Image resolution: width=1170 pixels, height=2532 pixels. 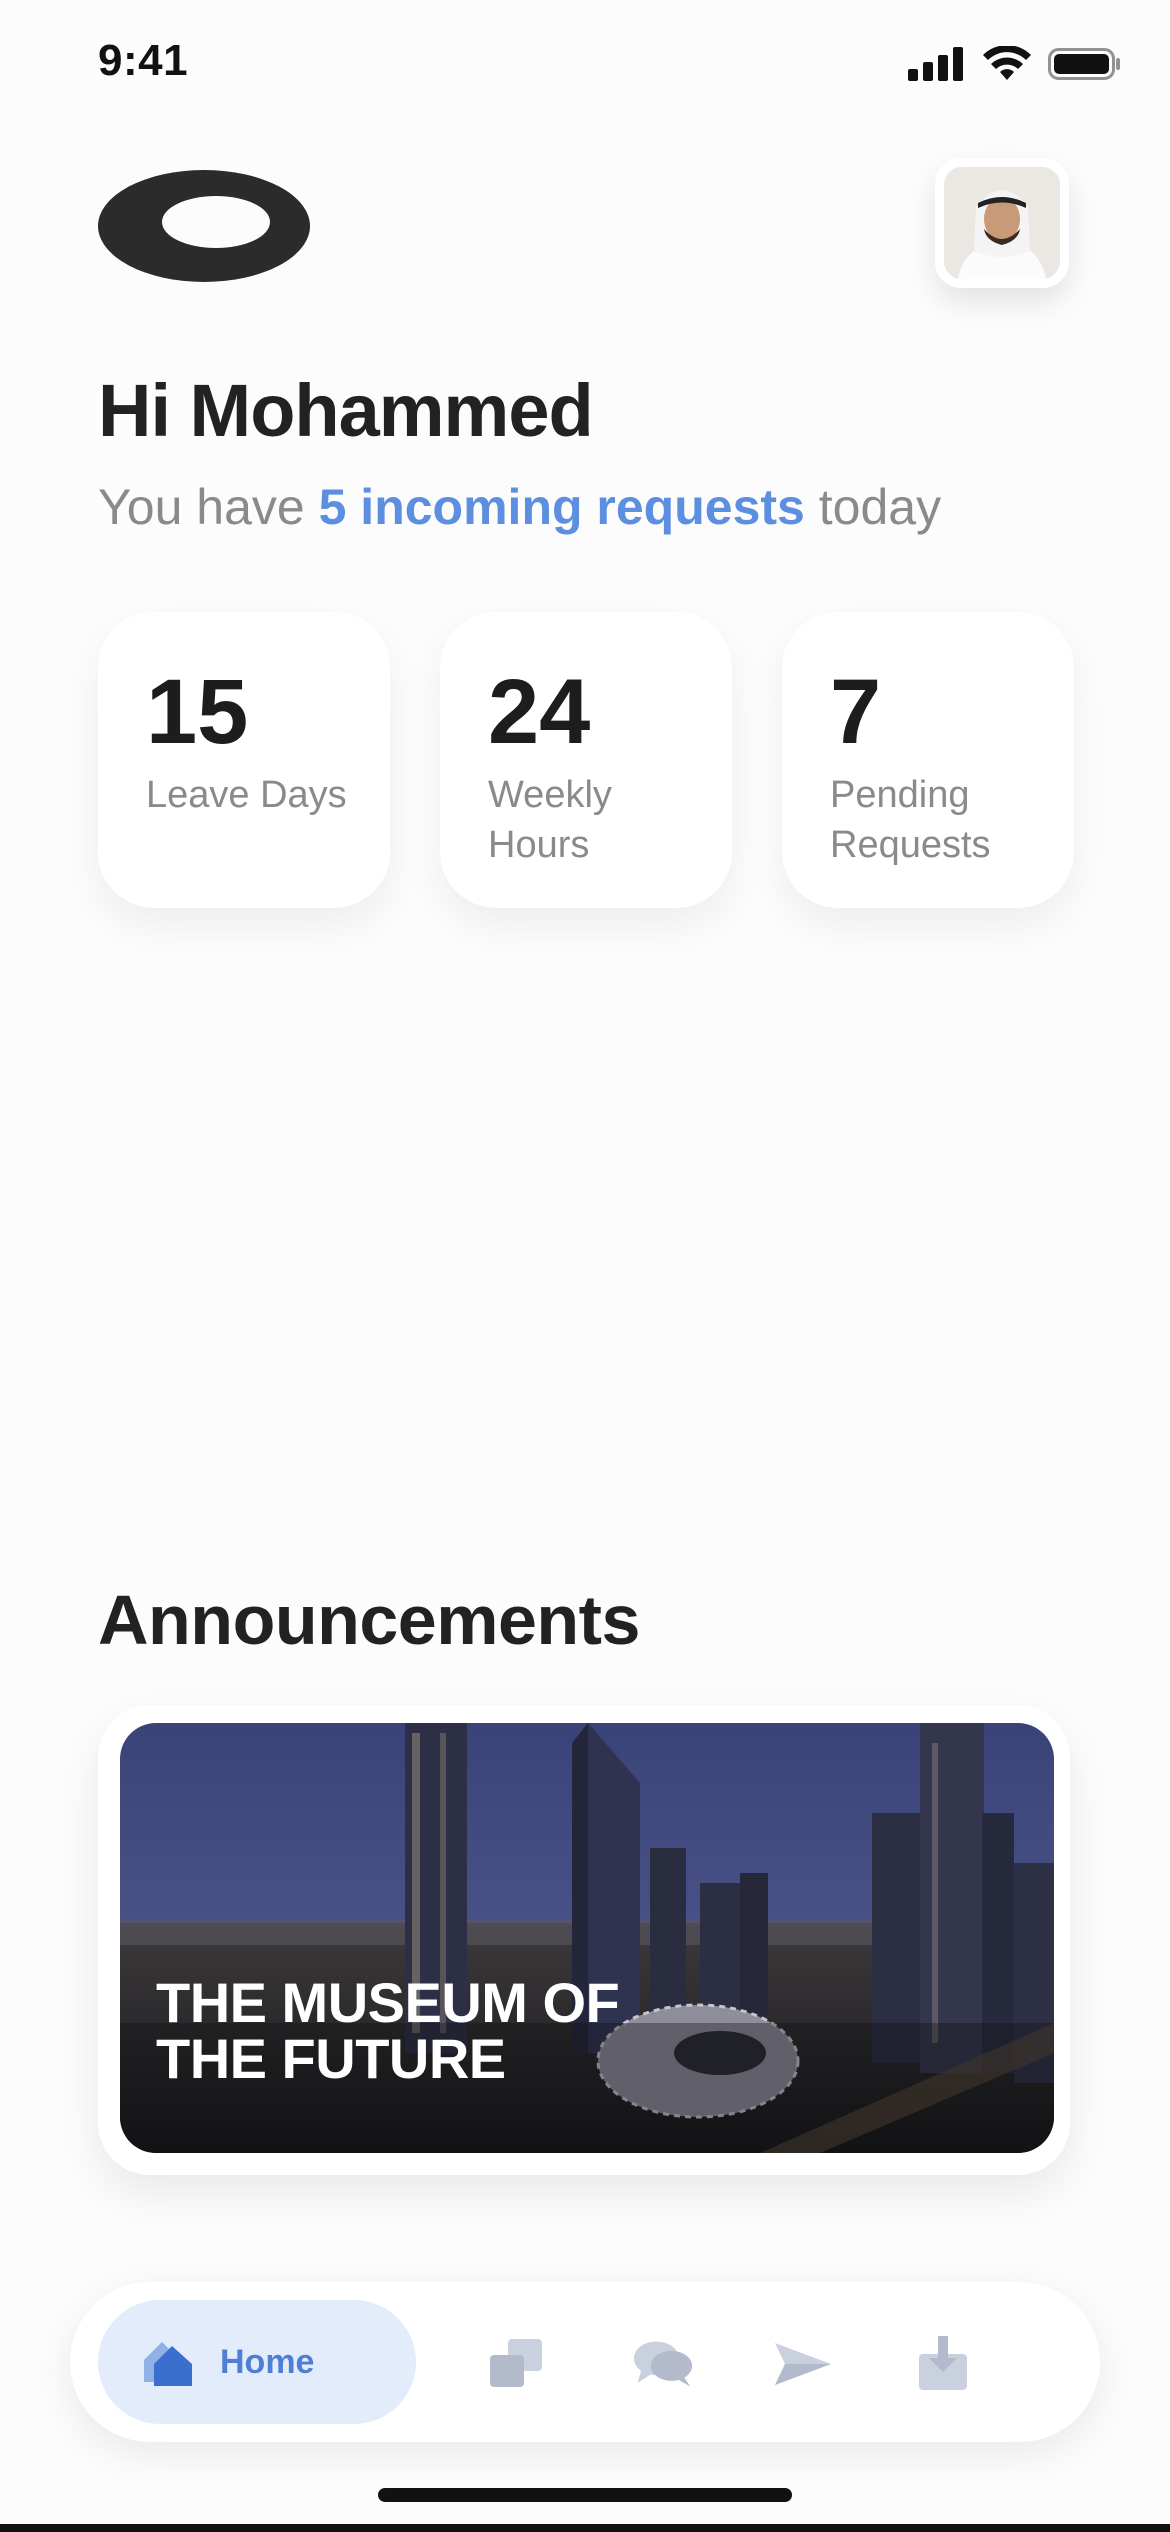 I want to click on tab-home-label: Home, so click(x=267, y=2361).